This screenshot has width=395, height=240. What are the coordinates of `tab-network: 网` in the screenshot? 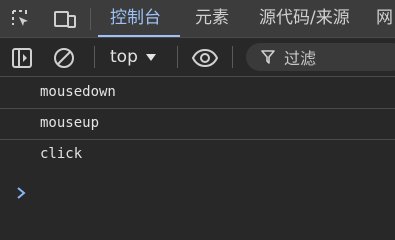 It's located at (384, 18).